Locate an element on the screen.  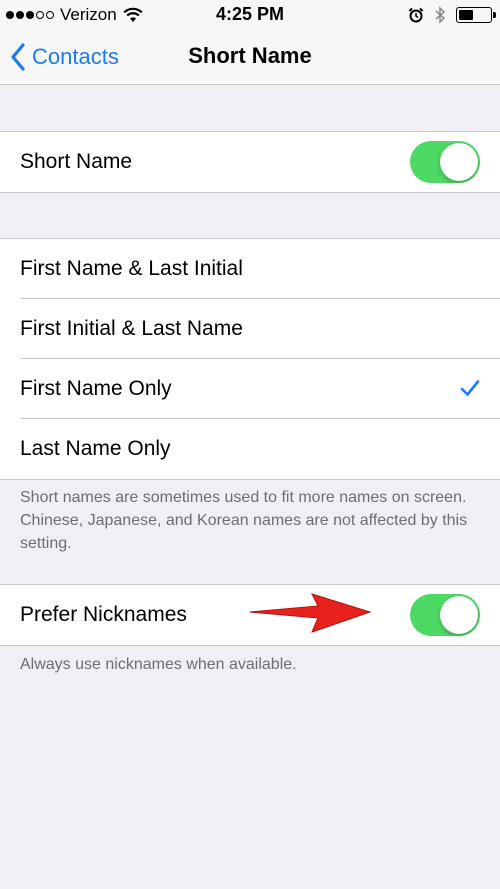
short-name-label: Short Name is located at coordinates (76, 161).